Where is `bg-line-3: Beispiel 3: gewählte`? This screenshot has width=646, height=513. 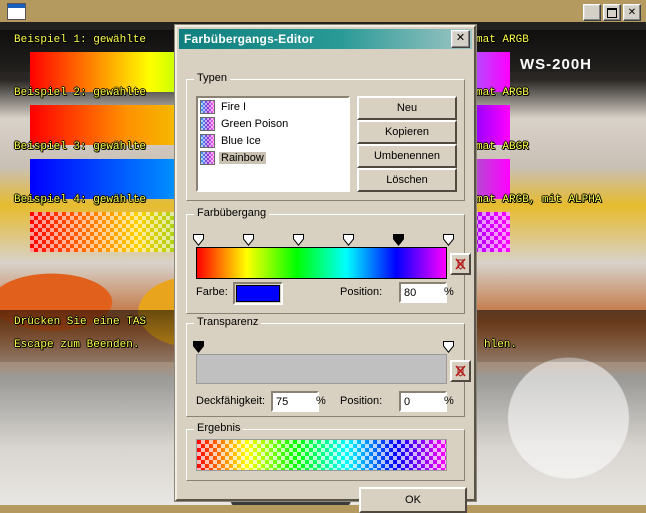 bg-line-3: Beispiel 3: gewählte is located at coordinates (80, 147).